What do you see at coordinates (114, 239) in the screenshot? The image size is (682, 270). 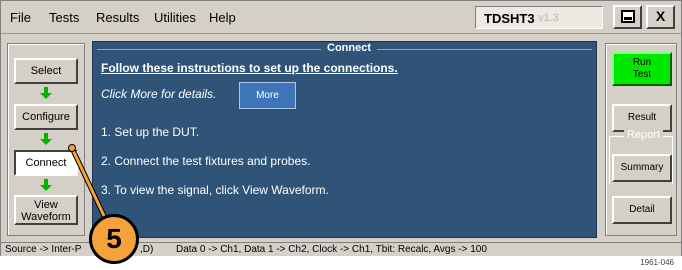 I see `step-callout-badge: 5` at bounding box center [114, 239].